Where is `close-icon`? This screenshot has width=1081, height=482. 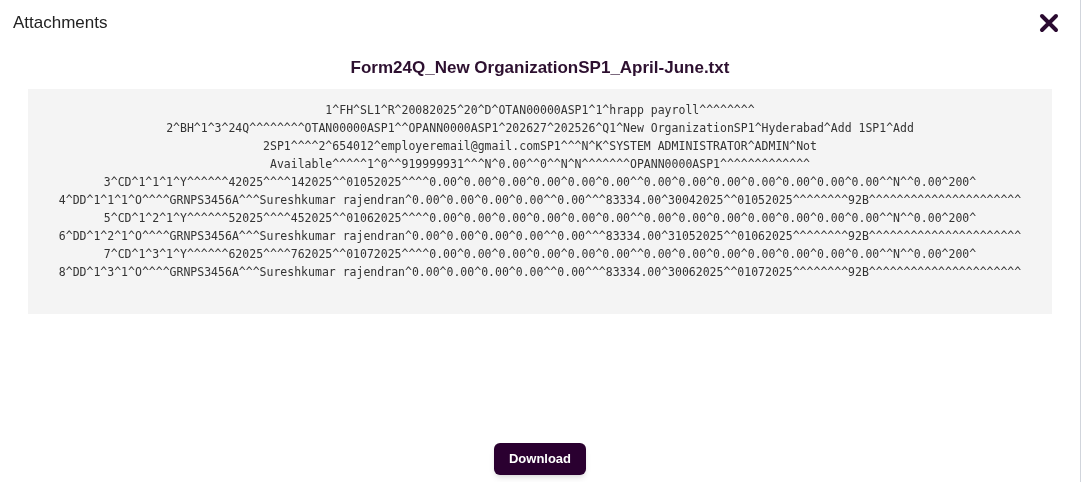
close-icon is located at coordinates (1049, 22).